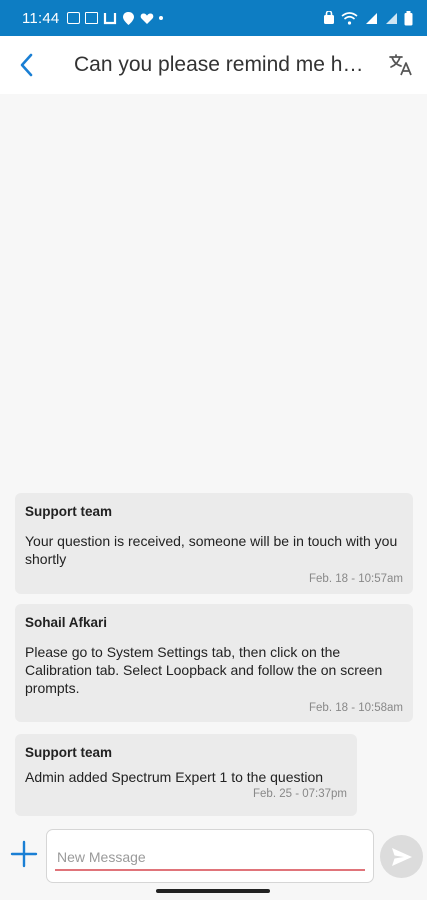 The image size is (427, 900). I want to click on message-timestamp: Feb. 25 - 07:37pm, so click(300, 794).